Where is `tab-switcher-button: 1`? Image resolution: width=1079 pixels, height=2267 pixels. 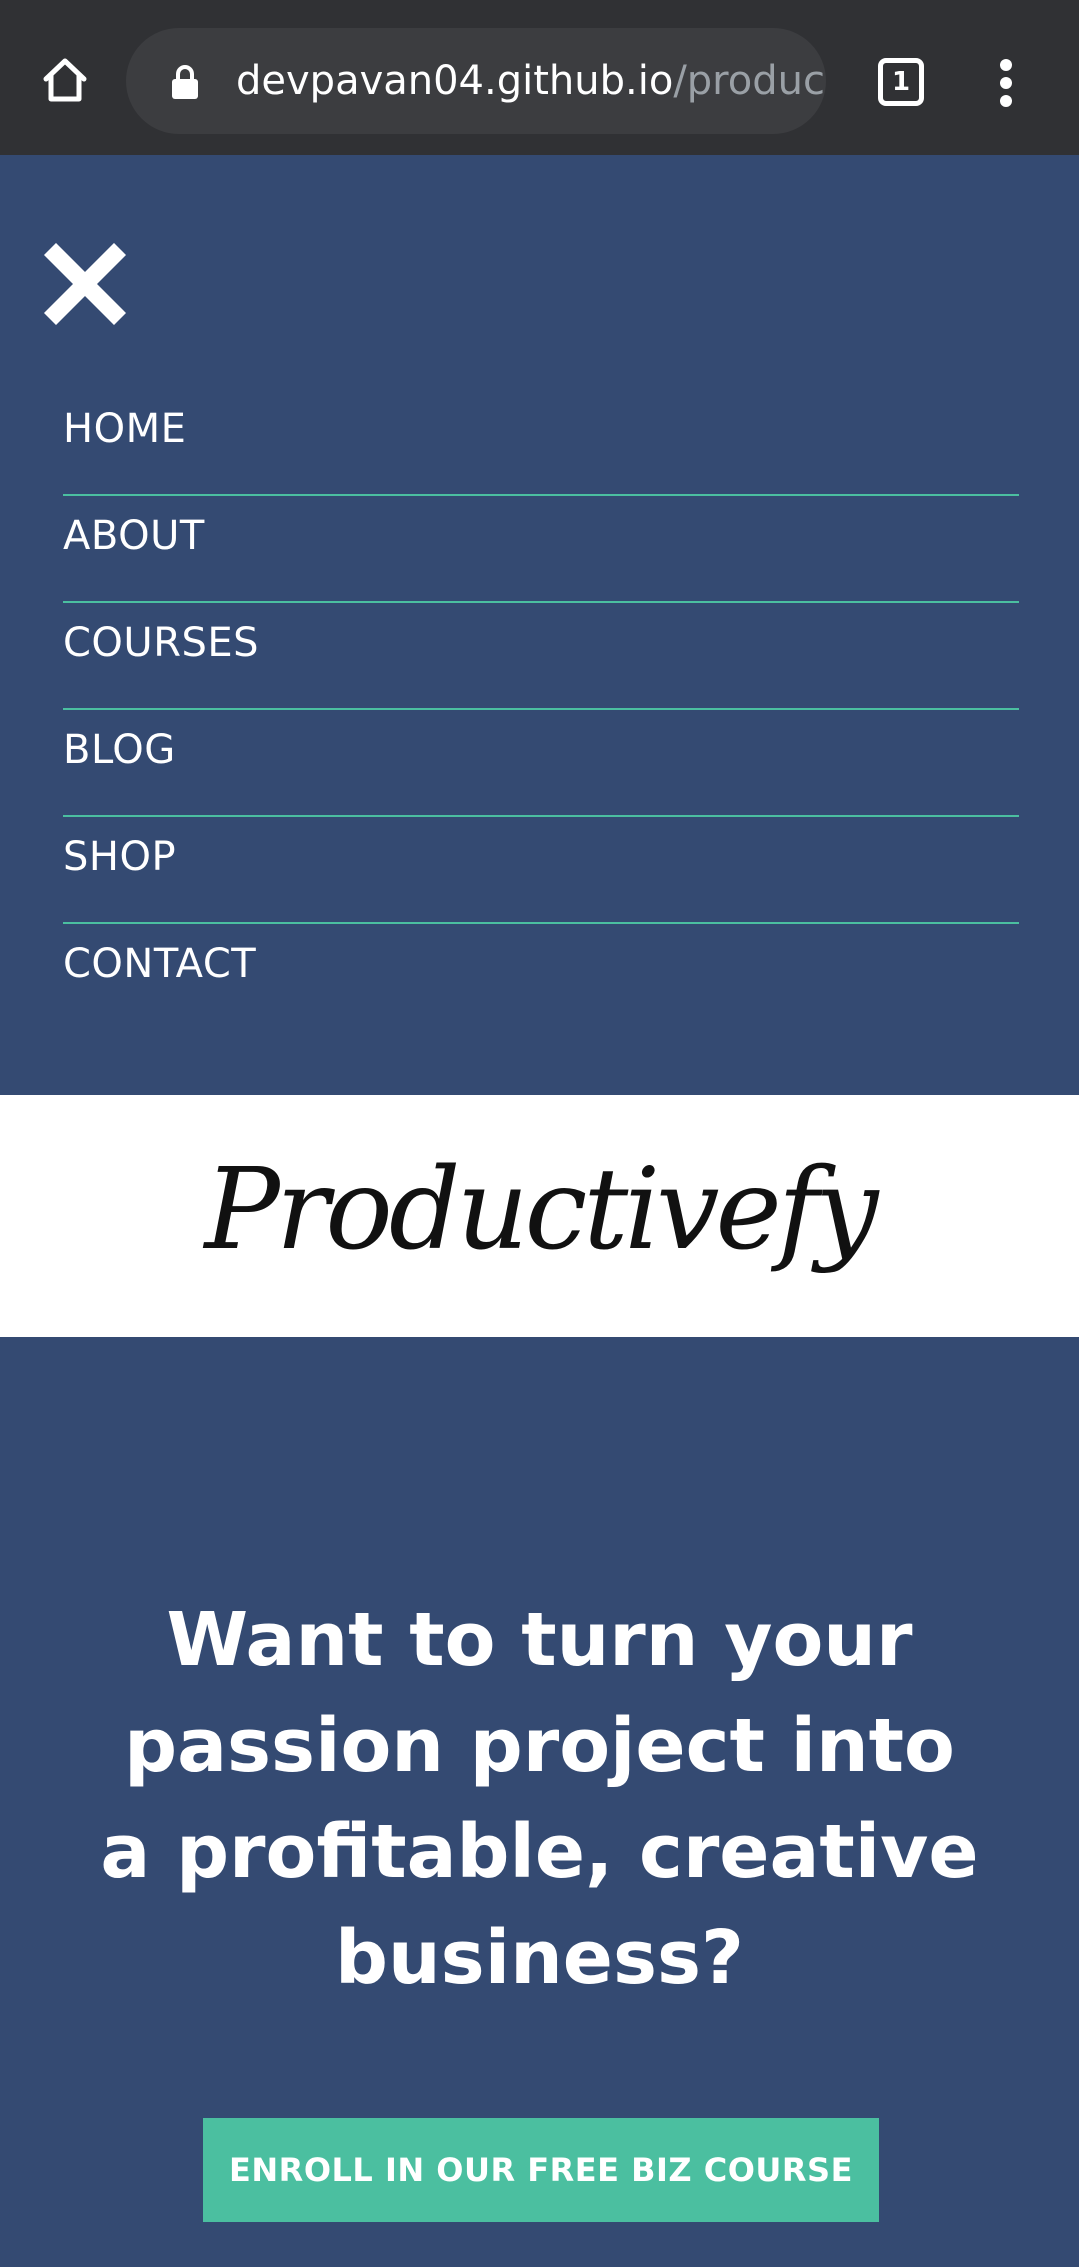 tab-switcher-button: 1 is located at coordinates (901, 81).